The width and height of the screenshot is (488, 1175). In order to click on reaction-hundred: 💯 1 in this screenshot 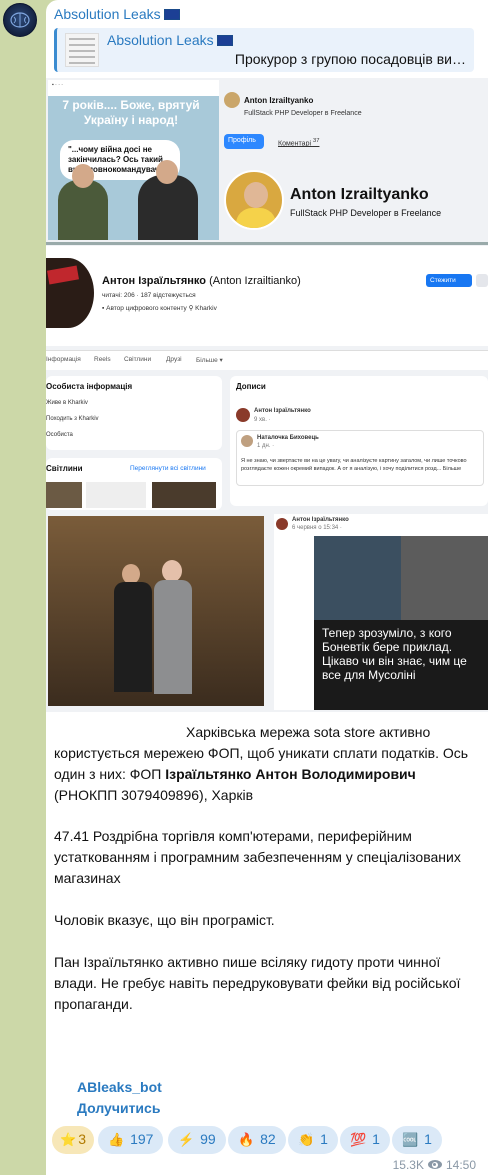, I will do `click(365, 1140)`.